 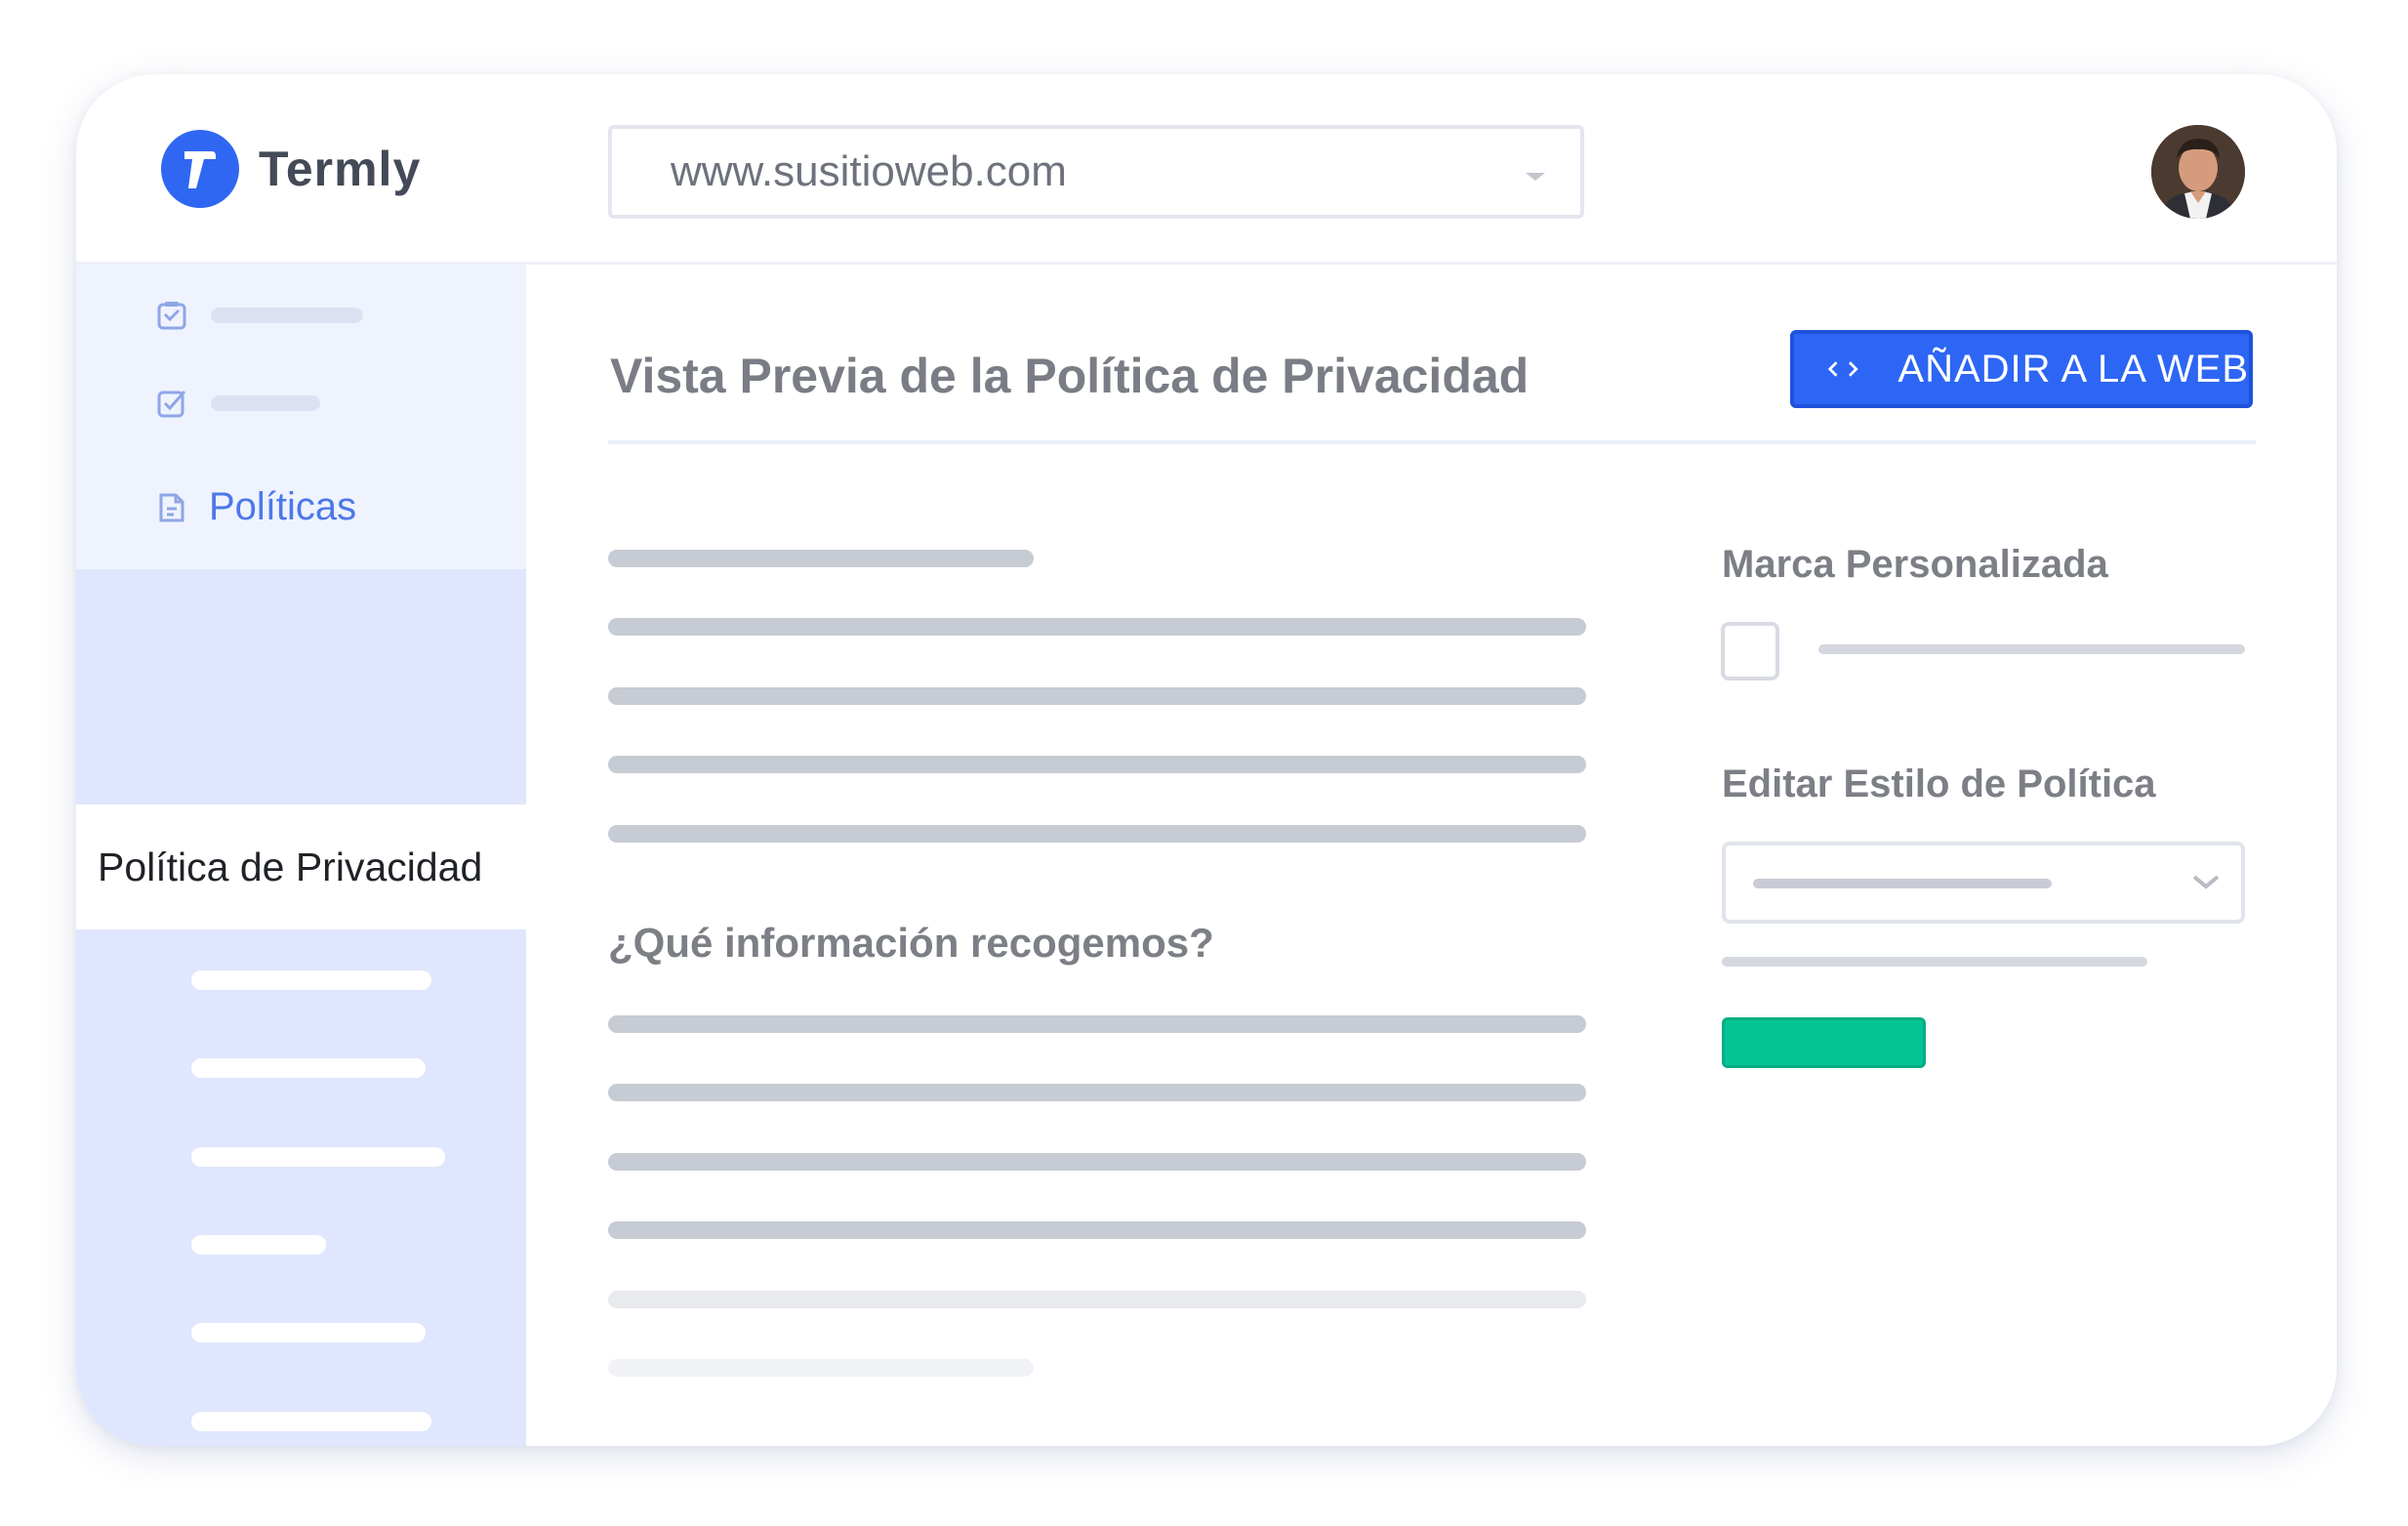 I want to click on section-heading: ¿Qué información recogemos?, so click(x=911, y=943).